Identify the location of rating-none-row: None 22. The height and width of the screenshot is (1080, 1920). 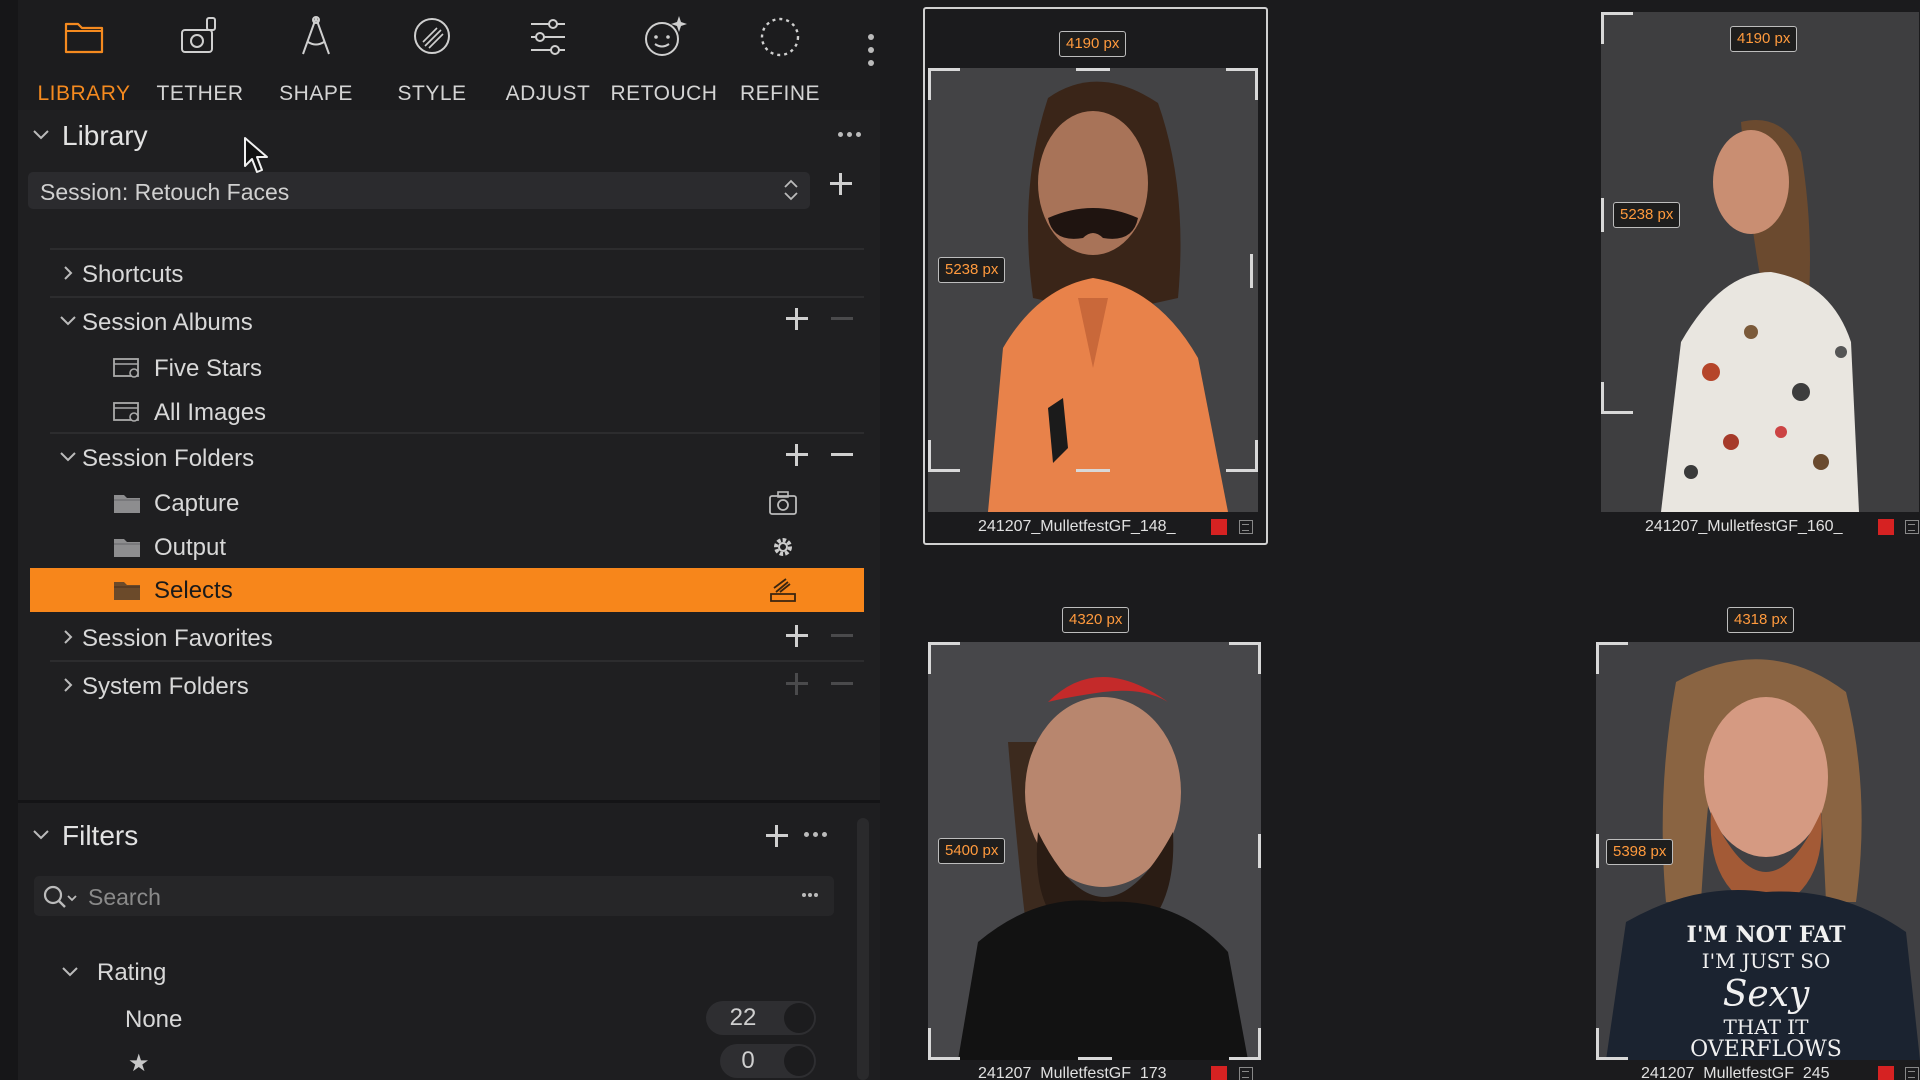
(423, 1019).